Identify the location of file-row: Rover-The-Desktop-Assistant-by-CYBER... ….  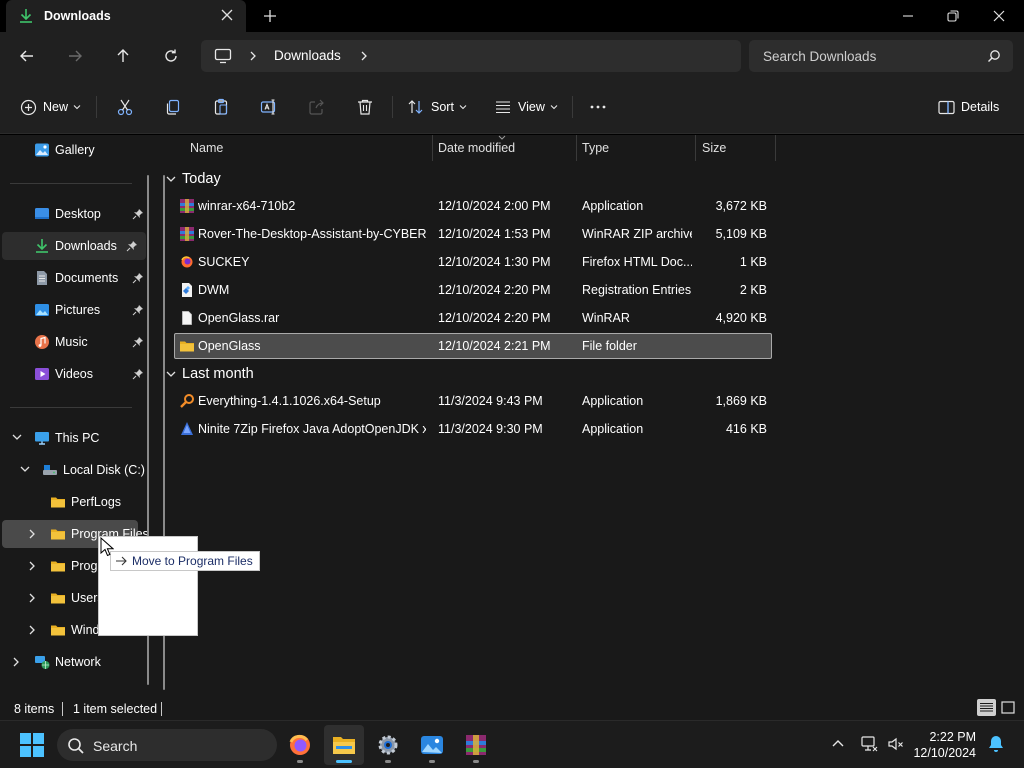
(473, 234).